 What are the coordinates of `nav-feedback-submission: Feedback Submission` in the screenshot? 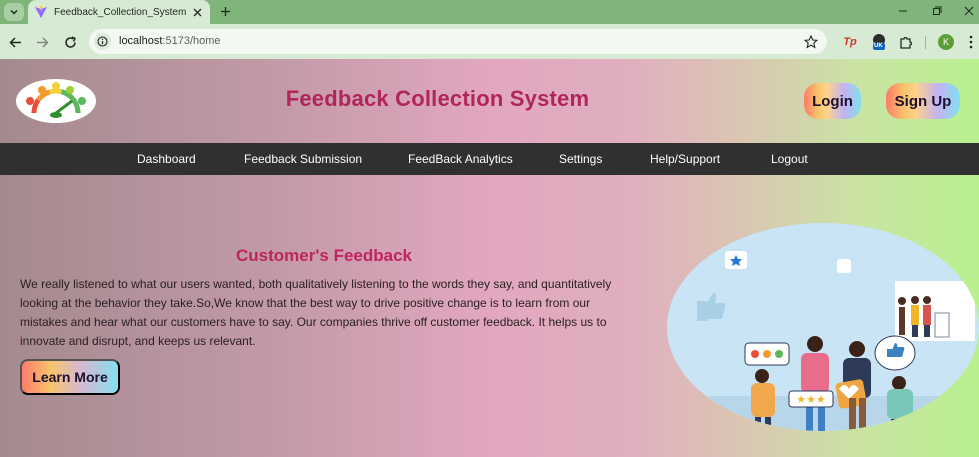 It's located at (303, 159).